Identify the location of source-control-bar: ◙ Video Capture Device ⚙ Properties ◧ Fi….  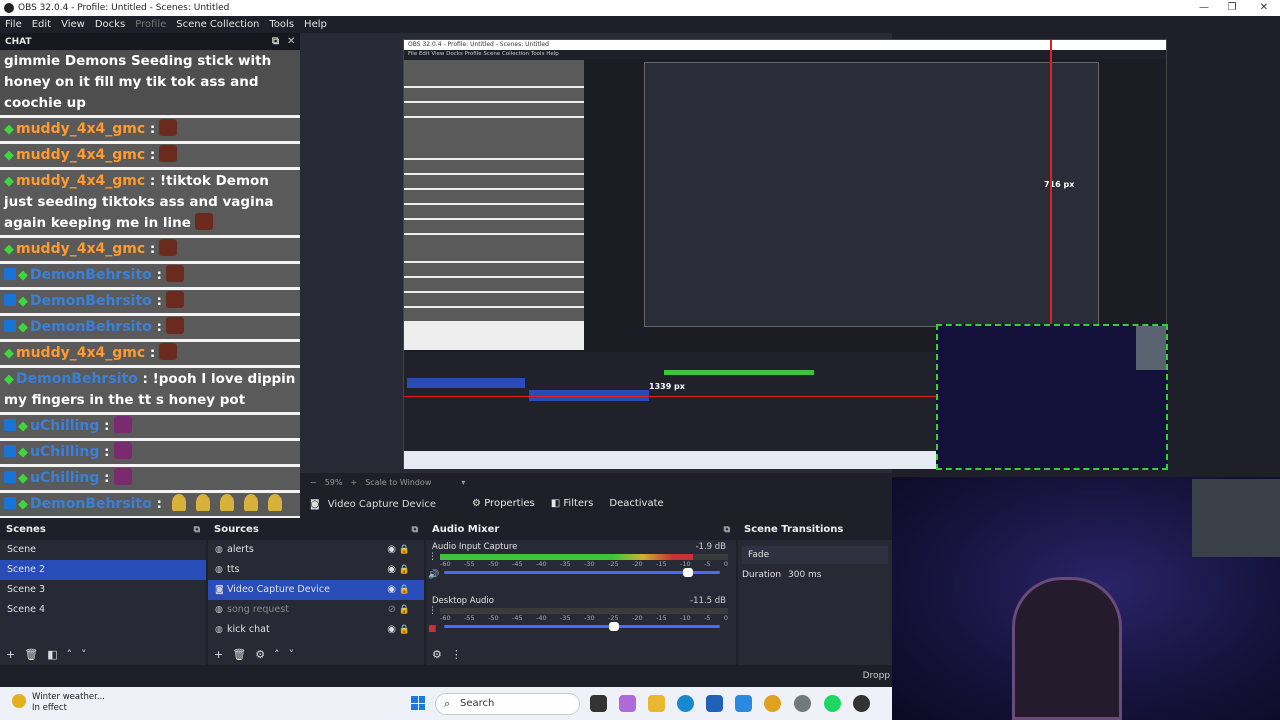
(596, 504).